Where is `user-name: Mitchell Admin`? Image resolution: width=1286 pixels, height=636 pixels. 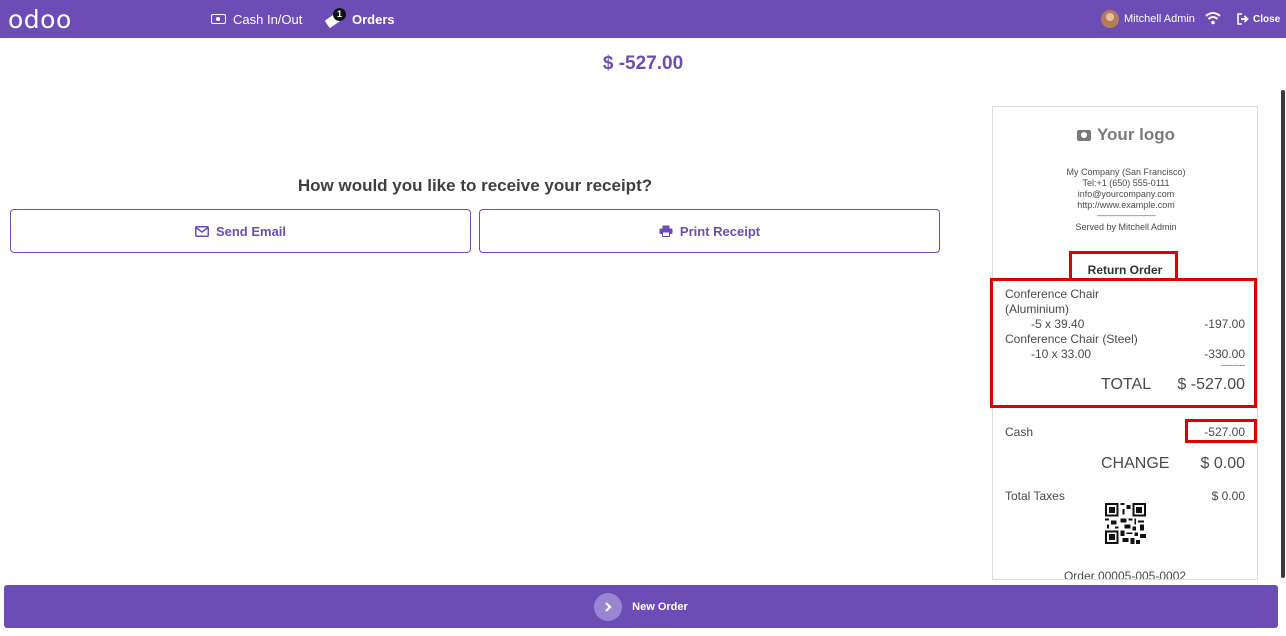 user-name: Mitchell Admin is located at coordinates (1159, 19).